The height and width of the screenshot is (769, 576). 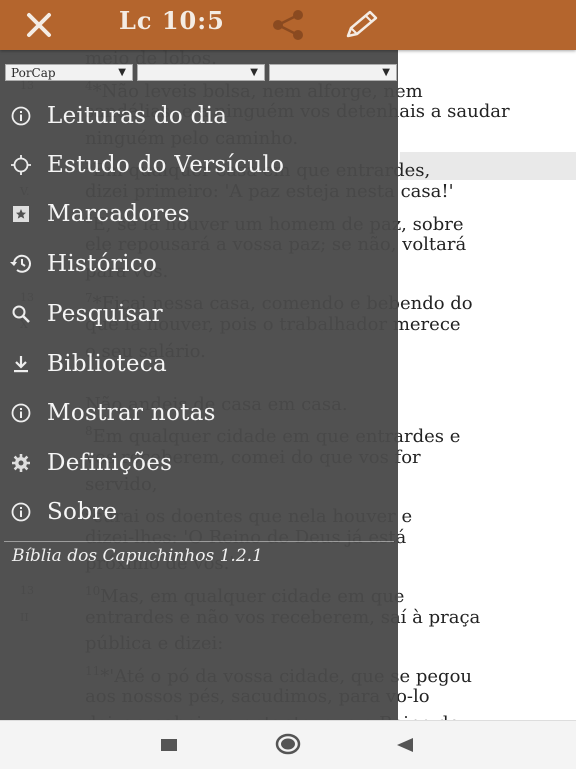 I want to click on menu-label: Histórico, so click(x=102, y=264).